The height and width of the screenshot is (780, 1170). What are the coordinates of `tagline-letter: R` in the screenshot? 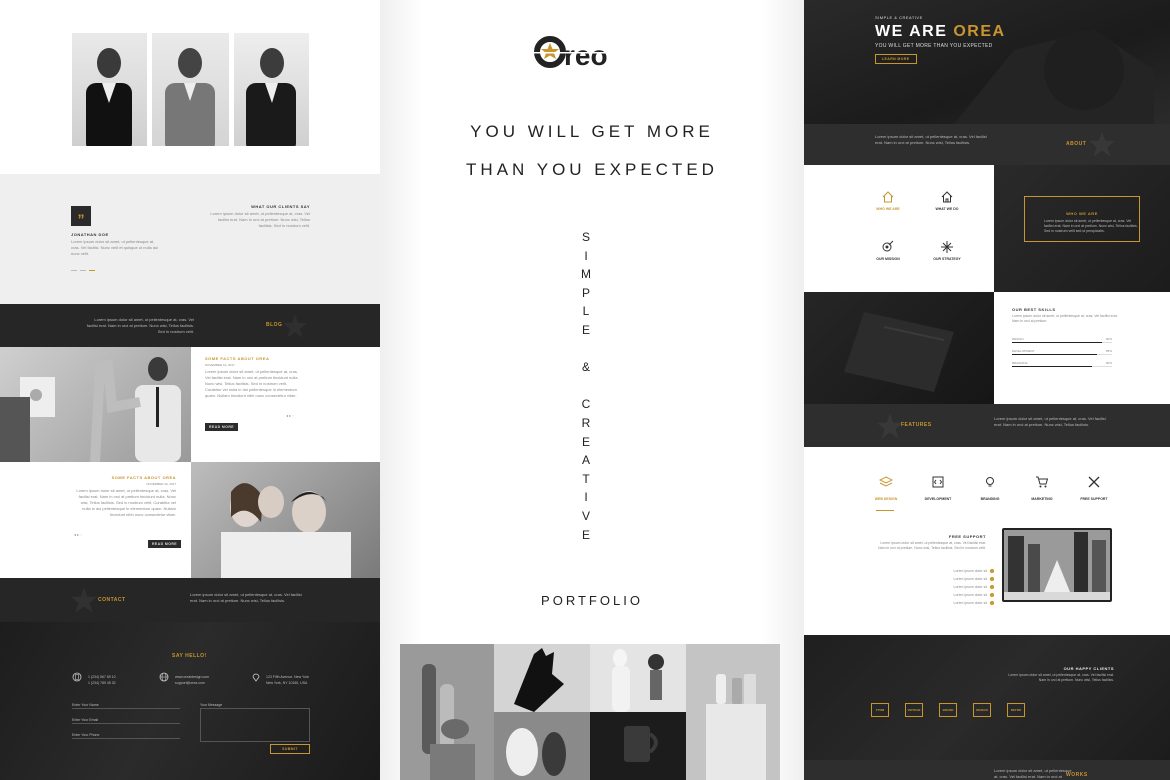 It's located at (586, 422).